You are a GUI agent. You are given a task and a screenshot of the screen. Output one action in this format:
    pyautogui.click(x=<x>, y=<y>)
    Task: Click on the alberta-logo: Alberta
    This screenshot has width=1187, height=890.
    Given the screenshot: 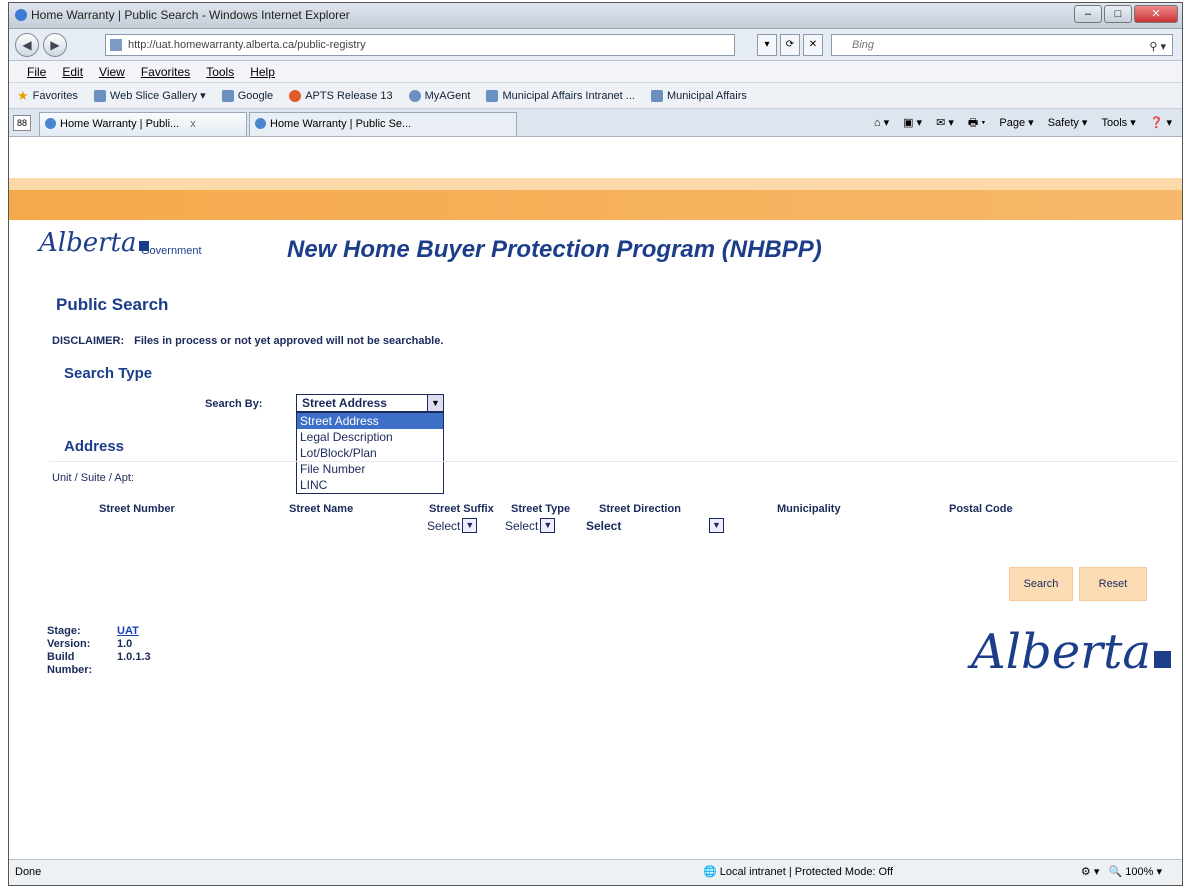 What is the action you would take?
    pyautogui.click(x=94, y=243)
    